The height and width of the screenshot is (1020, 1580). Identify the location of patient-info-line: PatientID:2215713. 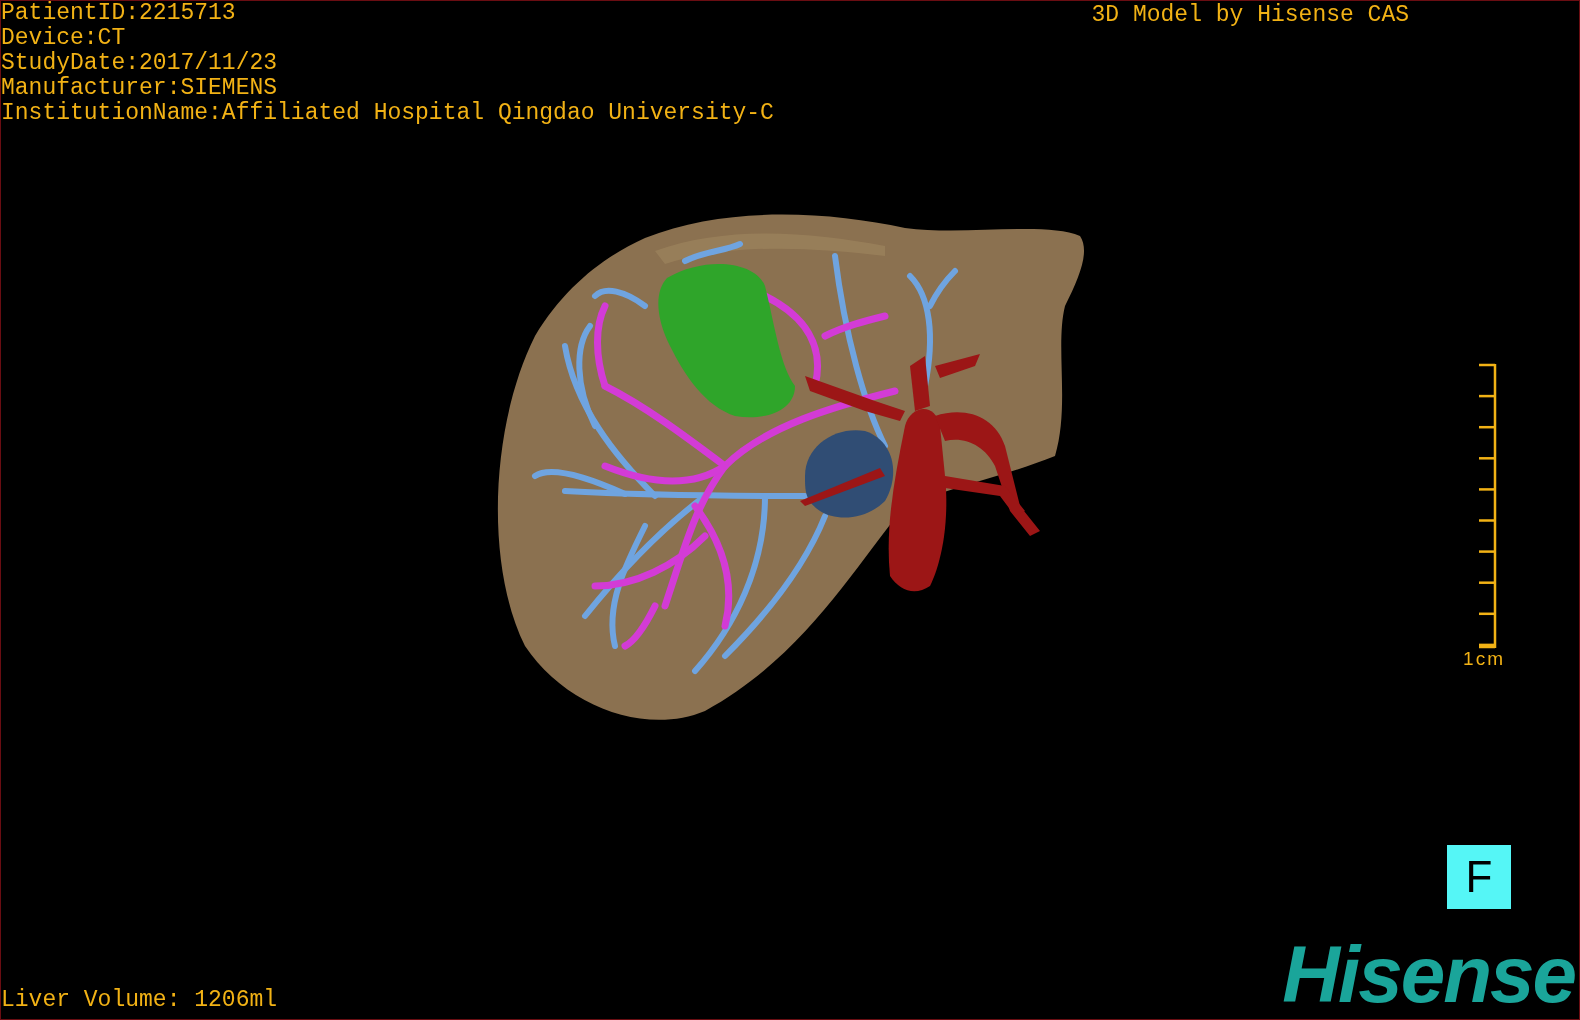
(119, 13).